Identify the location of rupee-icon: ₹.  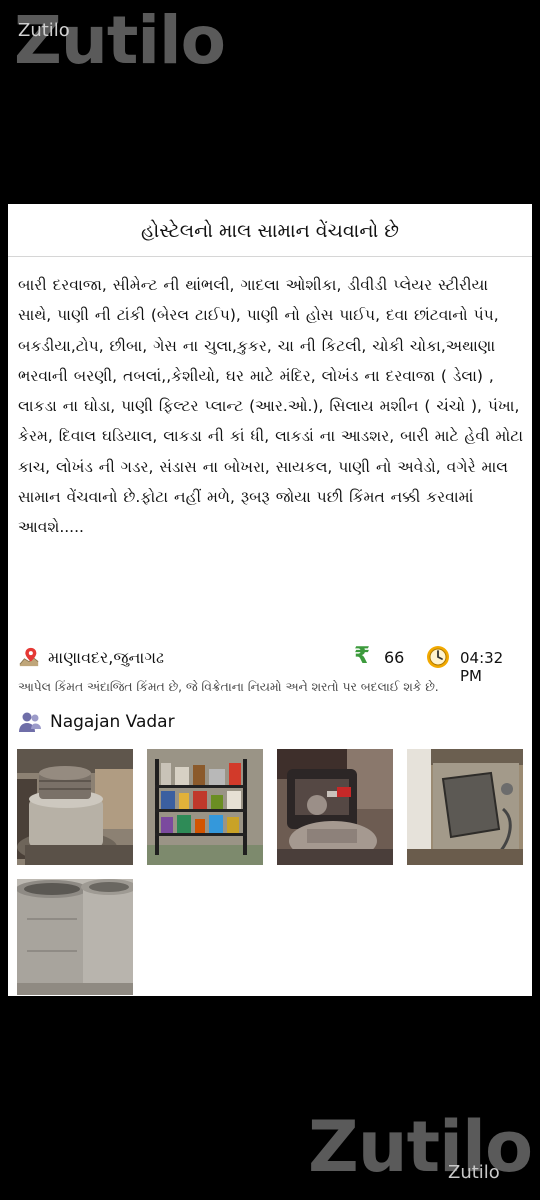
(362, 656).